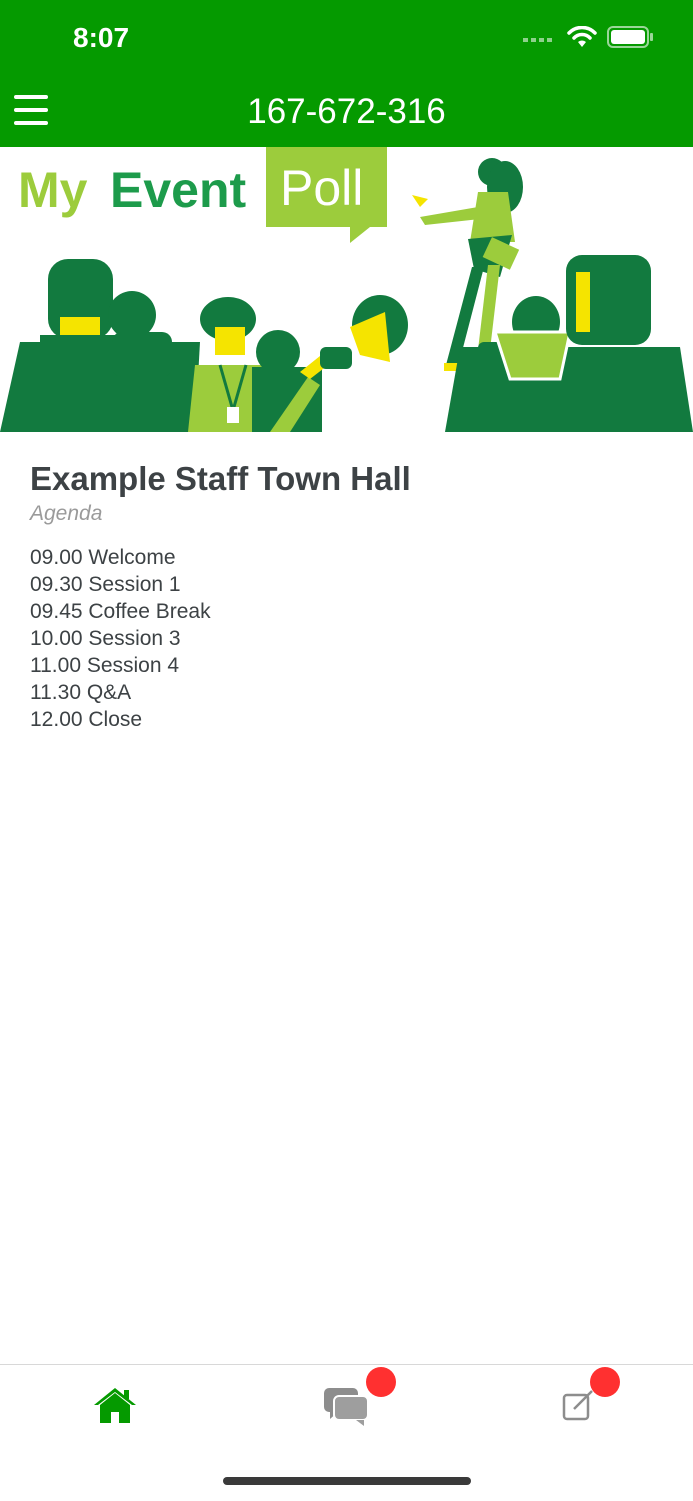 The width and height of the screenshot is (693, 1501). I want to click on agenda-item: 10.00 Session 3, so click(105, 638).